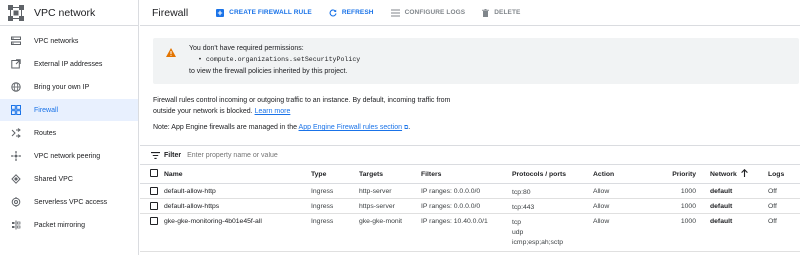 The width and height of the screenshot is (800, 255). What do you see at coordinates (351, 127) in the screenshot?
I see `app-engine-firewall-link: App Engine Firewall rules section` at bounding box center [351, 127].